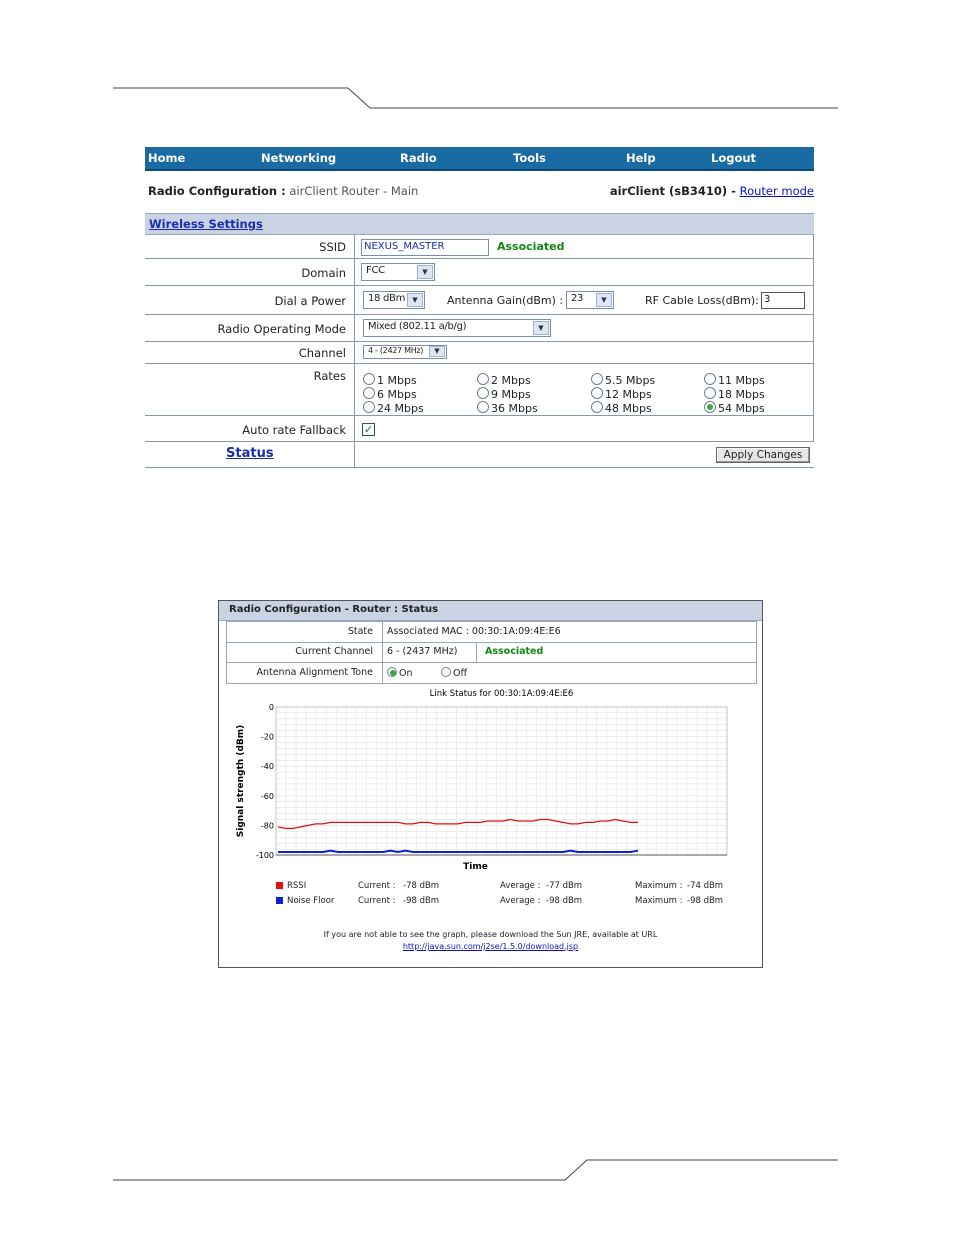 The height and width of the screenshot is (1235, 954). What do you see at coordinates (621, 408) in the screenshot?
I see `rate-option: 48 Mbps` at bounding box center [621, 408].